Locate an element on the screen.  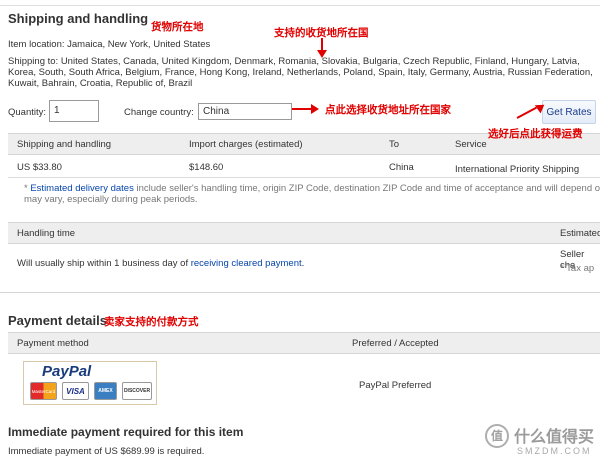
watermark-text: 什么值得买 is located at coordinates (554, 437).